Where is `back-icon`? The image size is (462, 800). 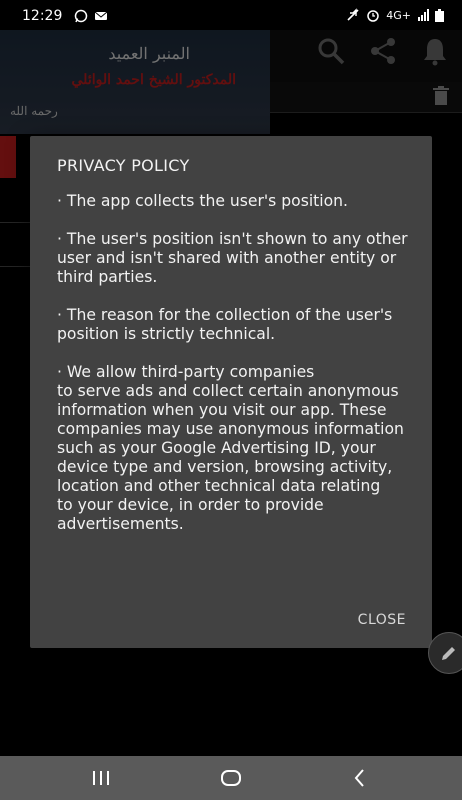
back-icon is located at coordinates (360, 778).